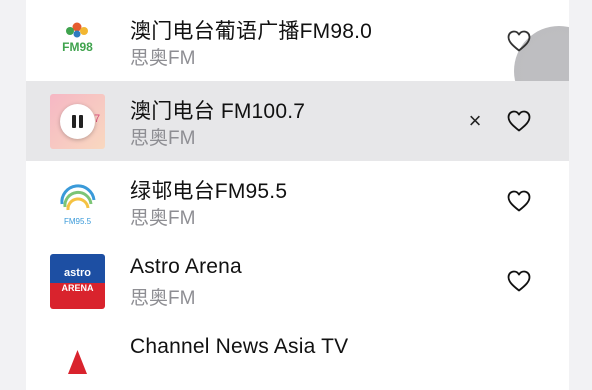 This screenshot has width=592, height=390. What do you see at coordinates (475, 121) in the screenshot?
I see `close-icon: ×` at bounding box center [475, 121].